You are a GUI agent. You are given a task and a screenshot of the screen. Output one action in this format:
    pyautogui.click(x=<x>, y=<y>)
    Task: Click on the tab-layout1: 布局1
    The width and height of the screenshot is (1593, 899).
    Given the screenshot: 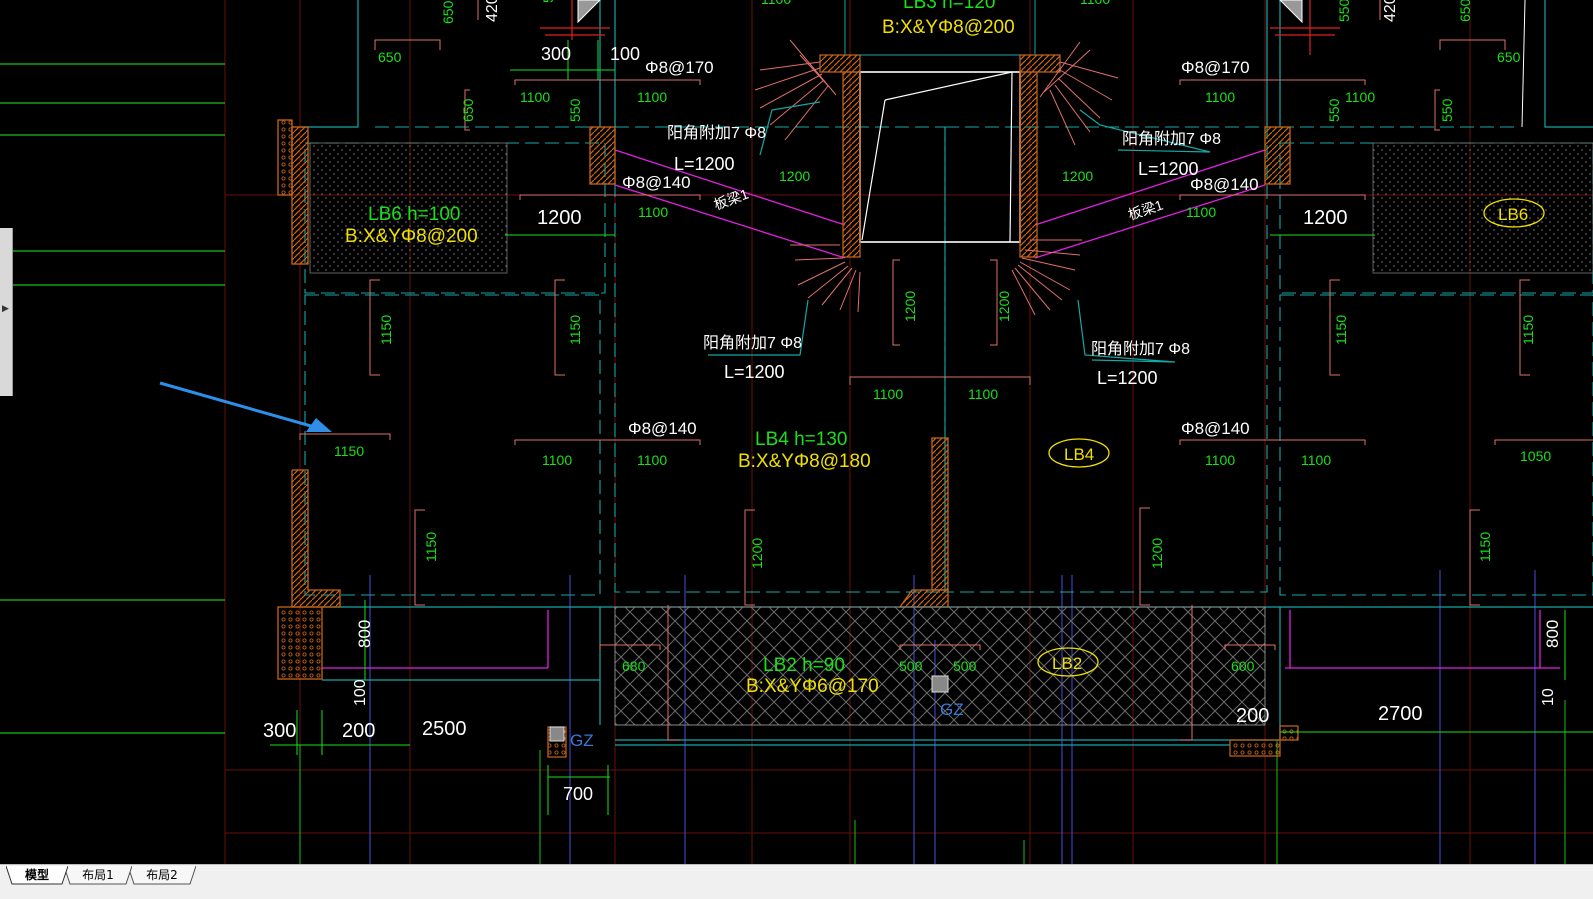 What is the action you would take?
    pyautogui.click(x=98, y=875)
    